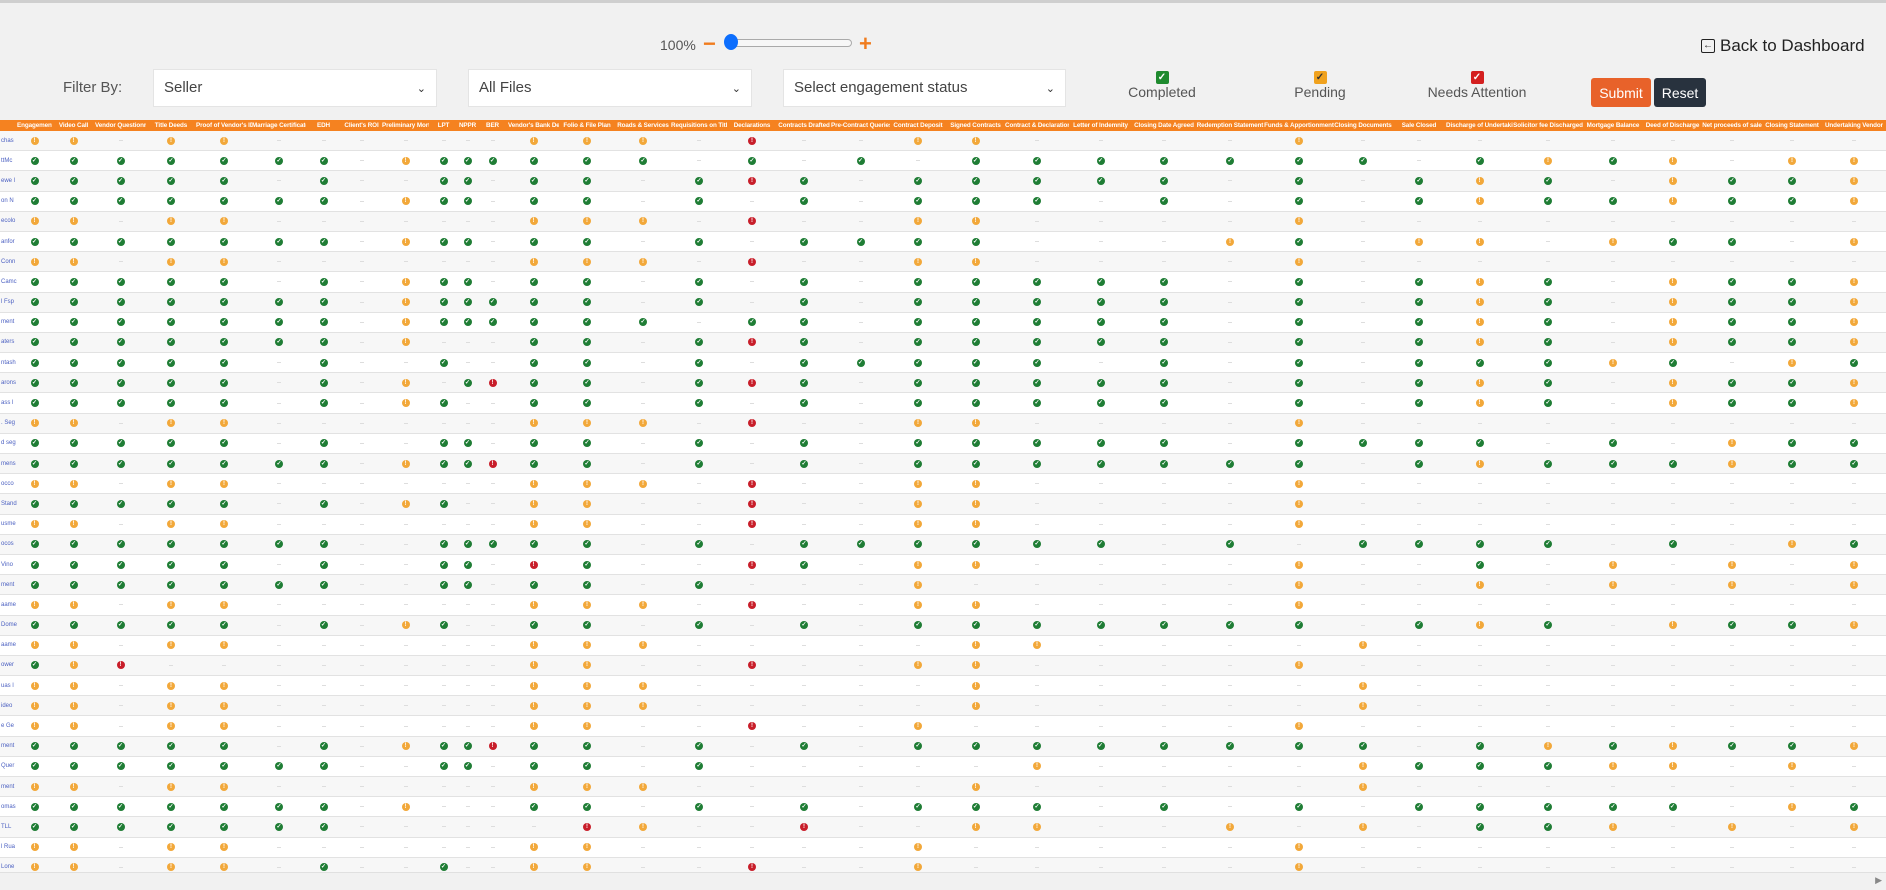 Image resolution: width=1886 pixels, height=890 pixels. What do you see at coordinates (1792, 125) in the screenshot?
I see `column-header: Closing Statement` at bounding box center [1792, 125].